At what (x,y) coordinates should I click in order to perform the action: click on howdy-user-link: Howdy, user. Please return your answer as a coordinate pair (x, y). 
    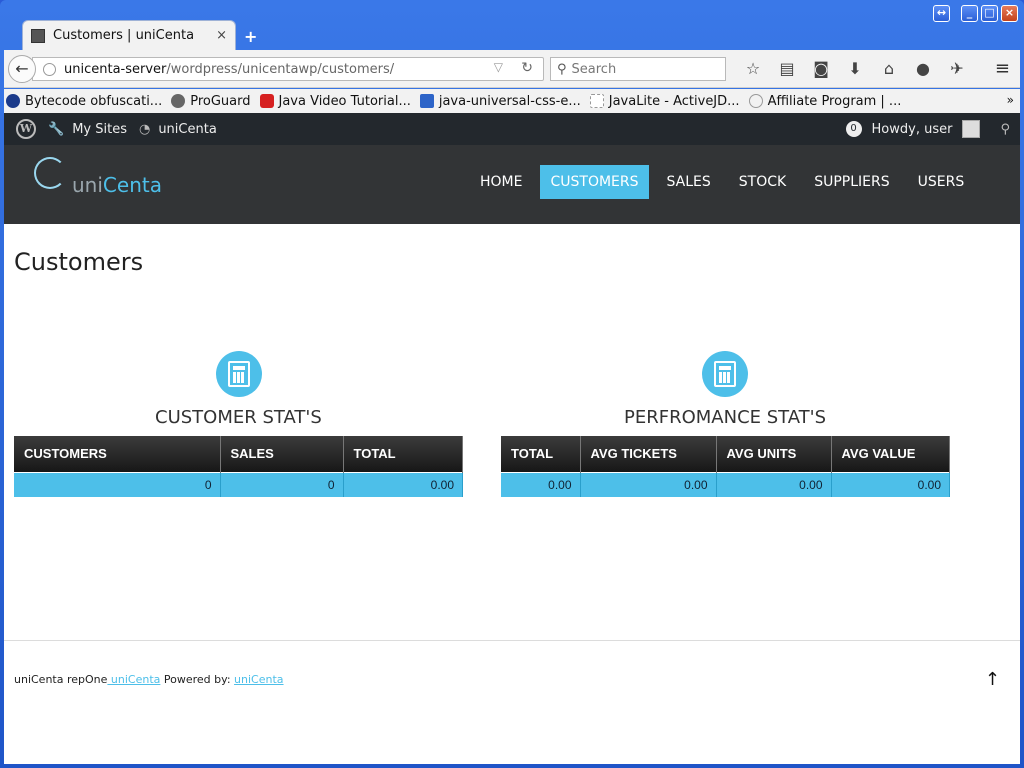
    Looking at the image, I should click on (912, 129).